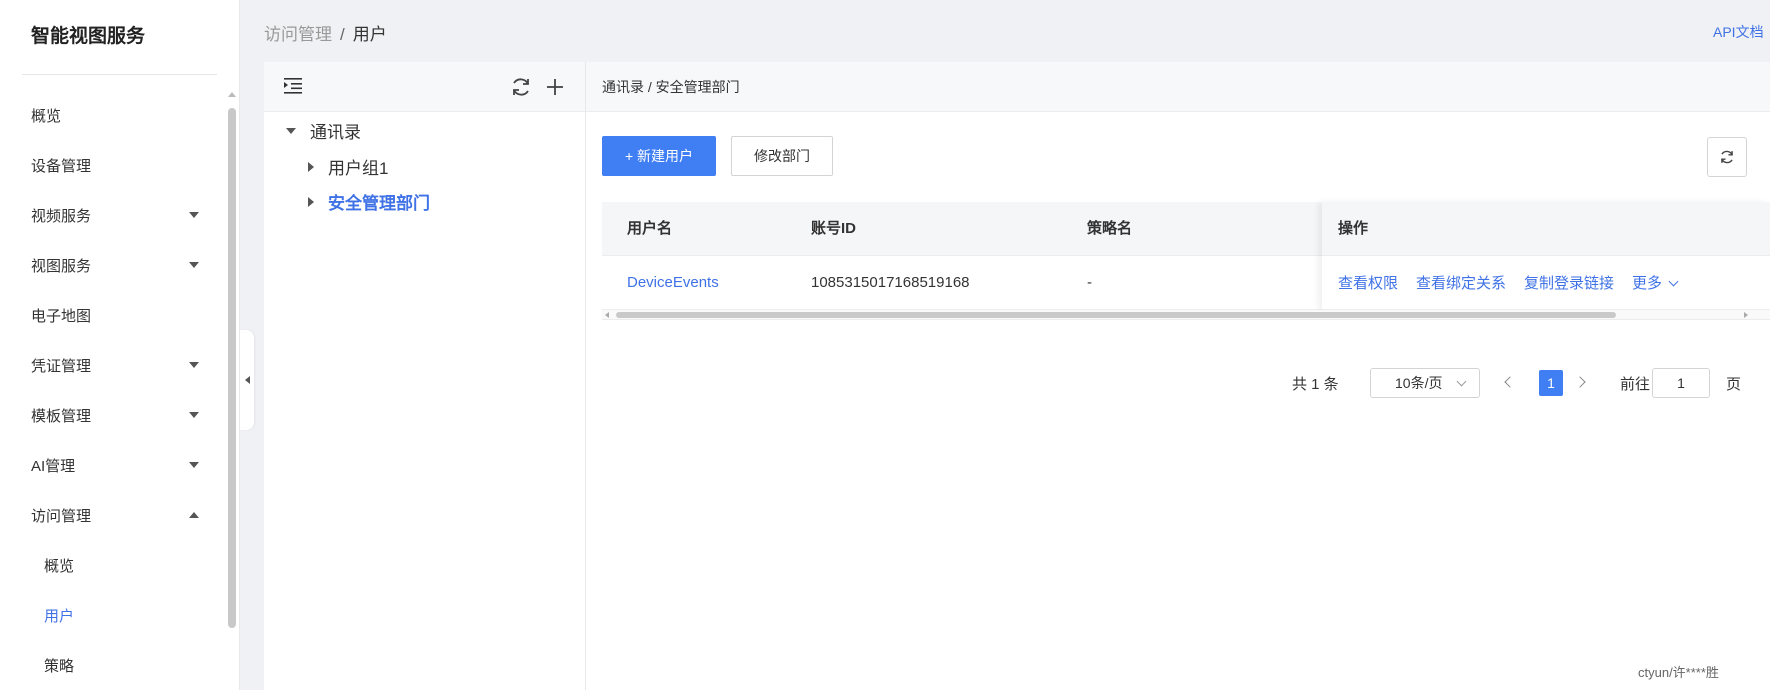 This screenshot has width=1770, height=690. What do you see at coordinates (369, 34) in the screenshot?
I see `breadcrumb-current: 用户` at bounding box center [369, 34].